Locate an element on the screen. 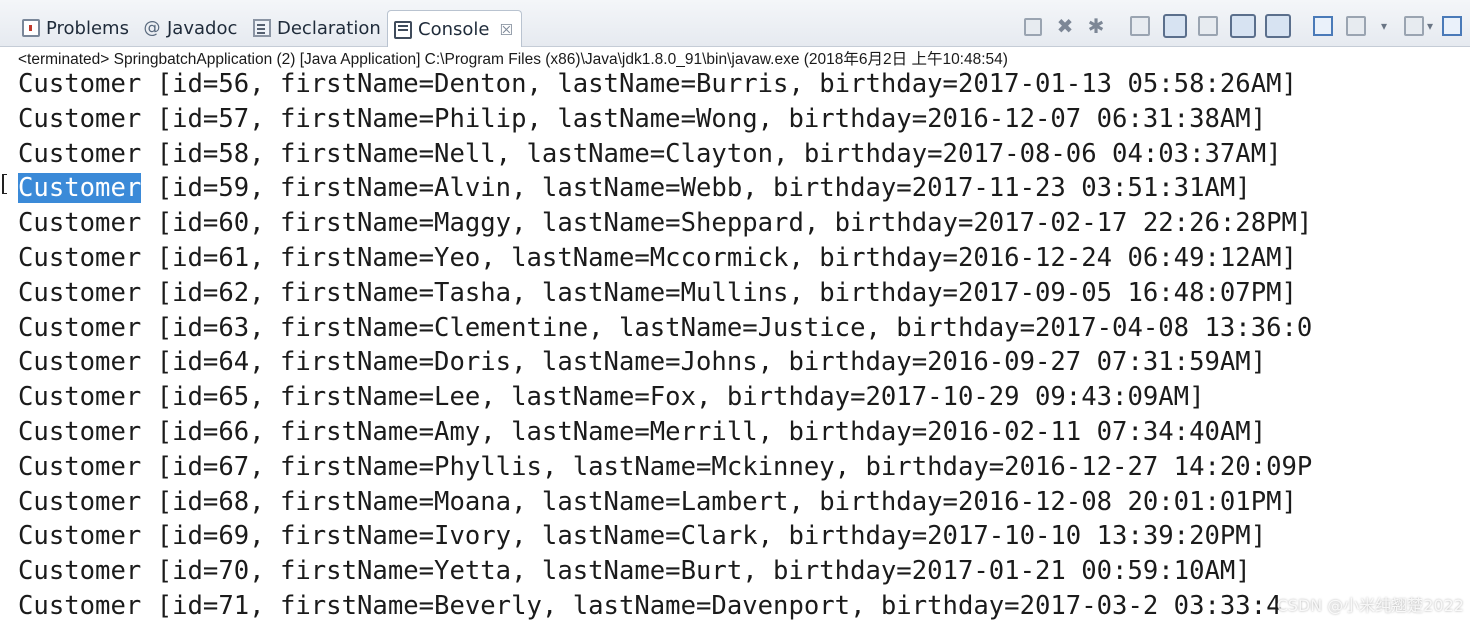 This screenshot has height=622, width=1470. text-cursor-icon is located at coordinates (4, 184).